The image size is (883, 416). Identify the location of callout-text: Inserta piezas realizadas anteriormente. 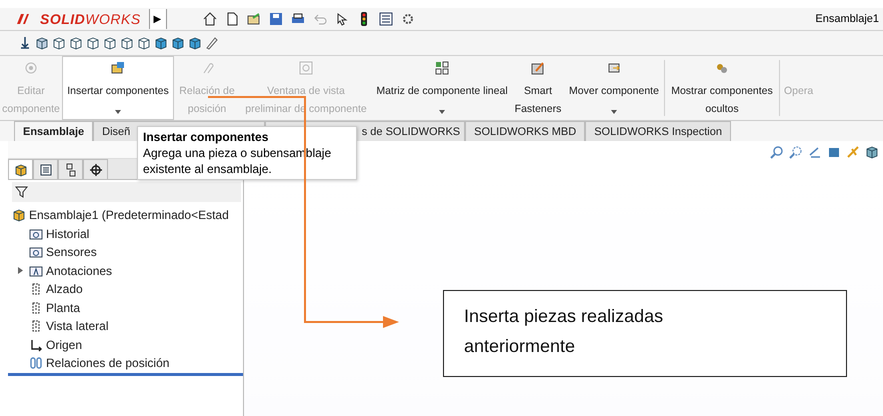
(564, 331).